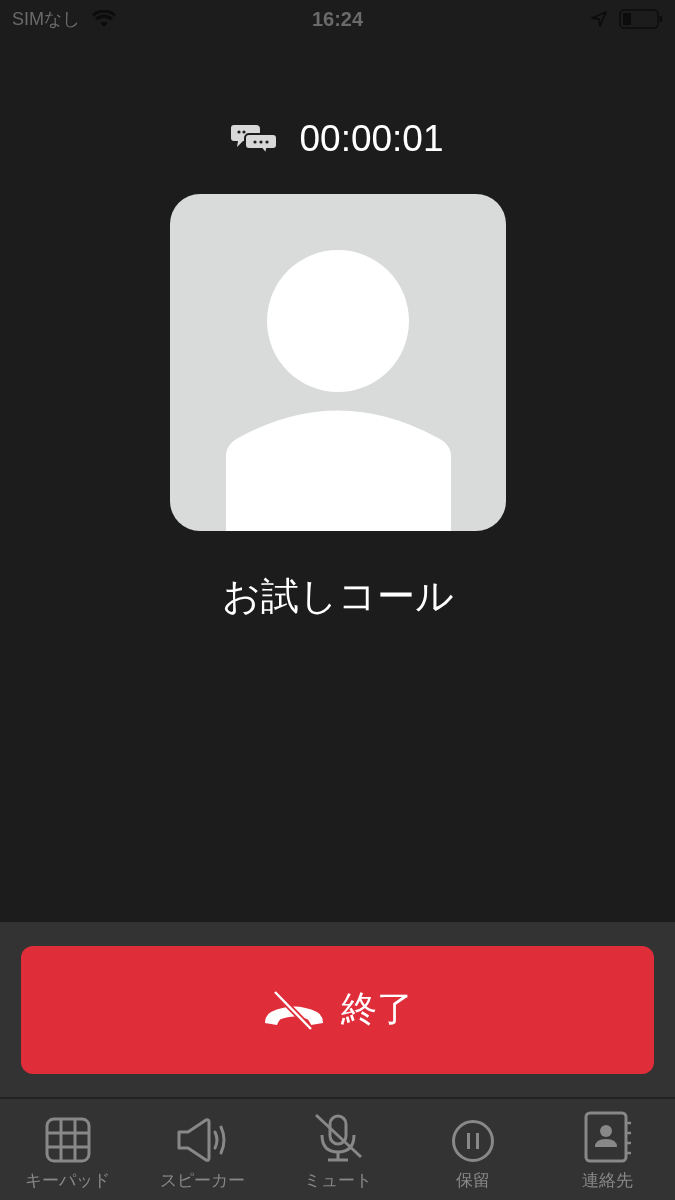 The width and height of the screenshot is (675, 1200). Describe the element at coordinates (337, 362) in the screenshot. I see `avatar-icon` at that location.